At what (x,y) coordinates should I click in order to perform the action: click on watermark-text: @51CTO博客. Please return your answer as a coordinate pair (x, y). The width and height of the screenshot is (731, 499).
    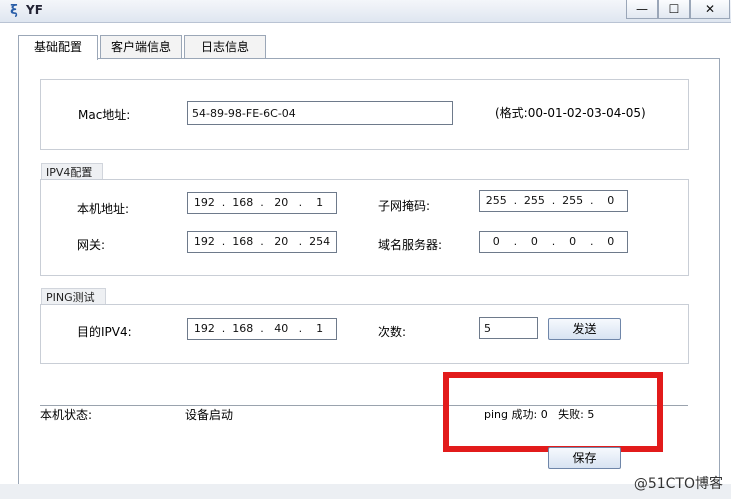
    Looking at the image, I should click on (678, 484).